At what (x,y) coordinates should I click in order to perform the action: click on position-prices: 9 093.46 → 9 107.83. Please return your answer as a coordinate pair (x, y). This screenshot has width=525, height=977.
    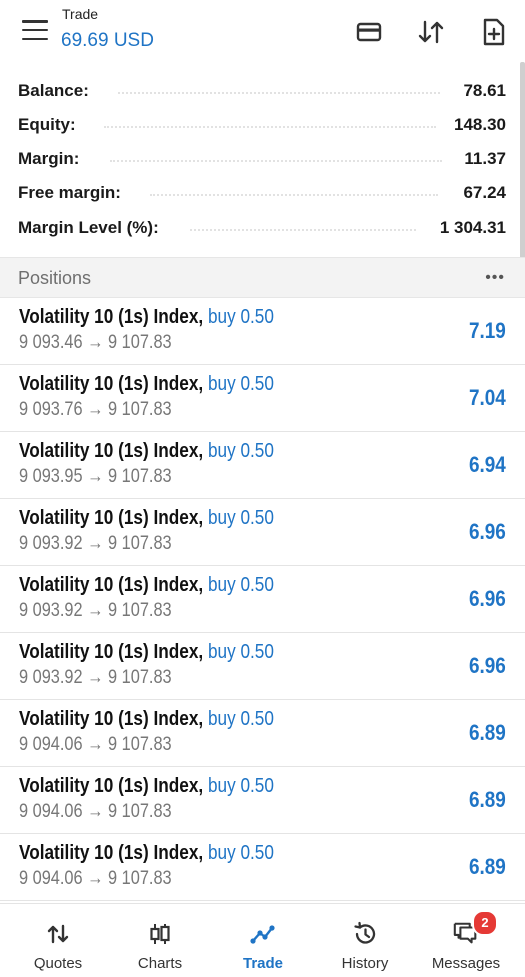
    Looking at the image, I should click on (95, 342).